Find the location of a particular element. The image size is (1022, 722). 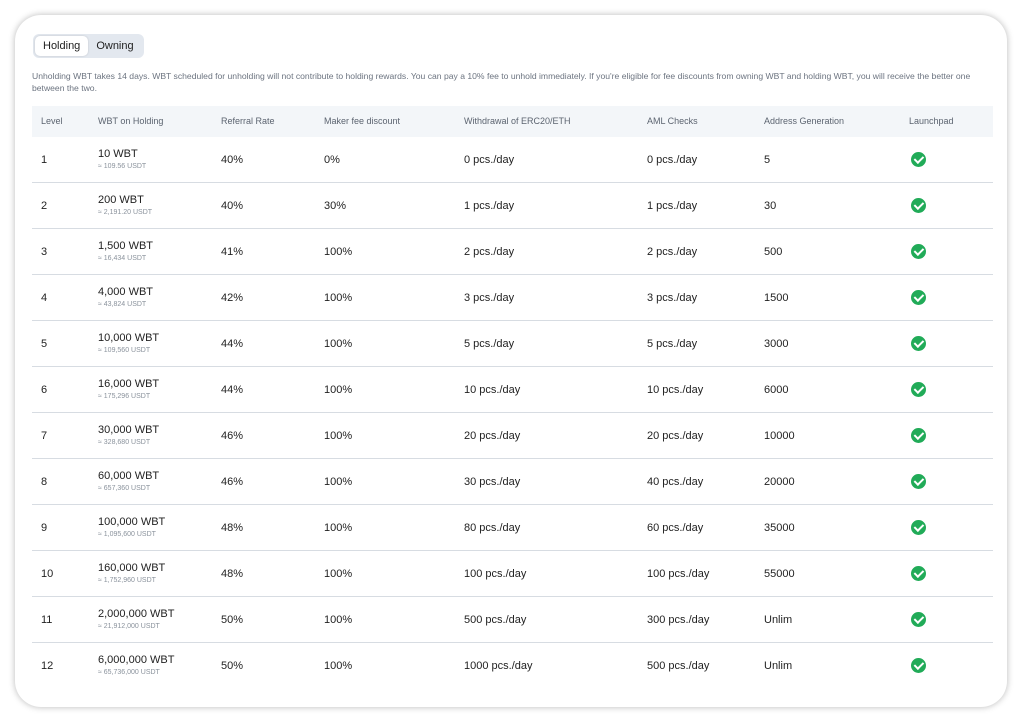

level-cell: 5 is located at coordinates (44, 343).